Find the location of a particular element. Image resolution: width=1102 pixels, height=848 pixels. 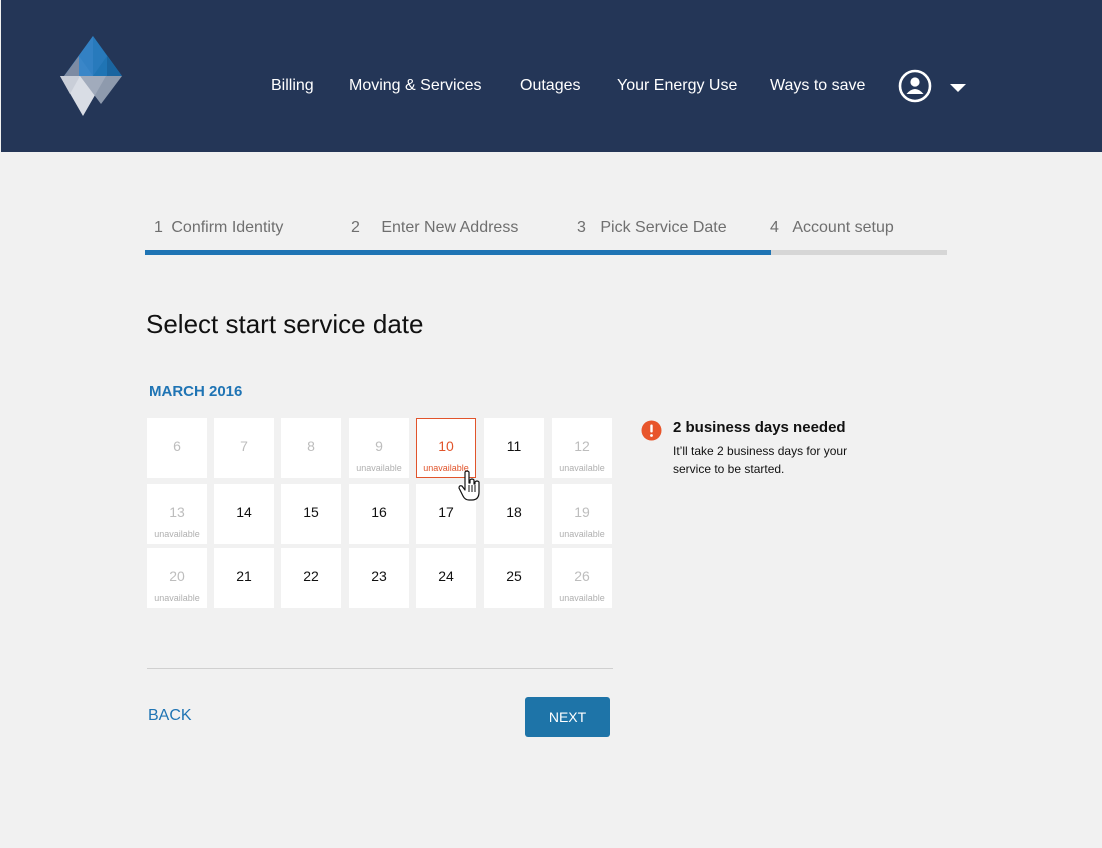

calendar-day-number: 14 is located at coordinates (244, 512).